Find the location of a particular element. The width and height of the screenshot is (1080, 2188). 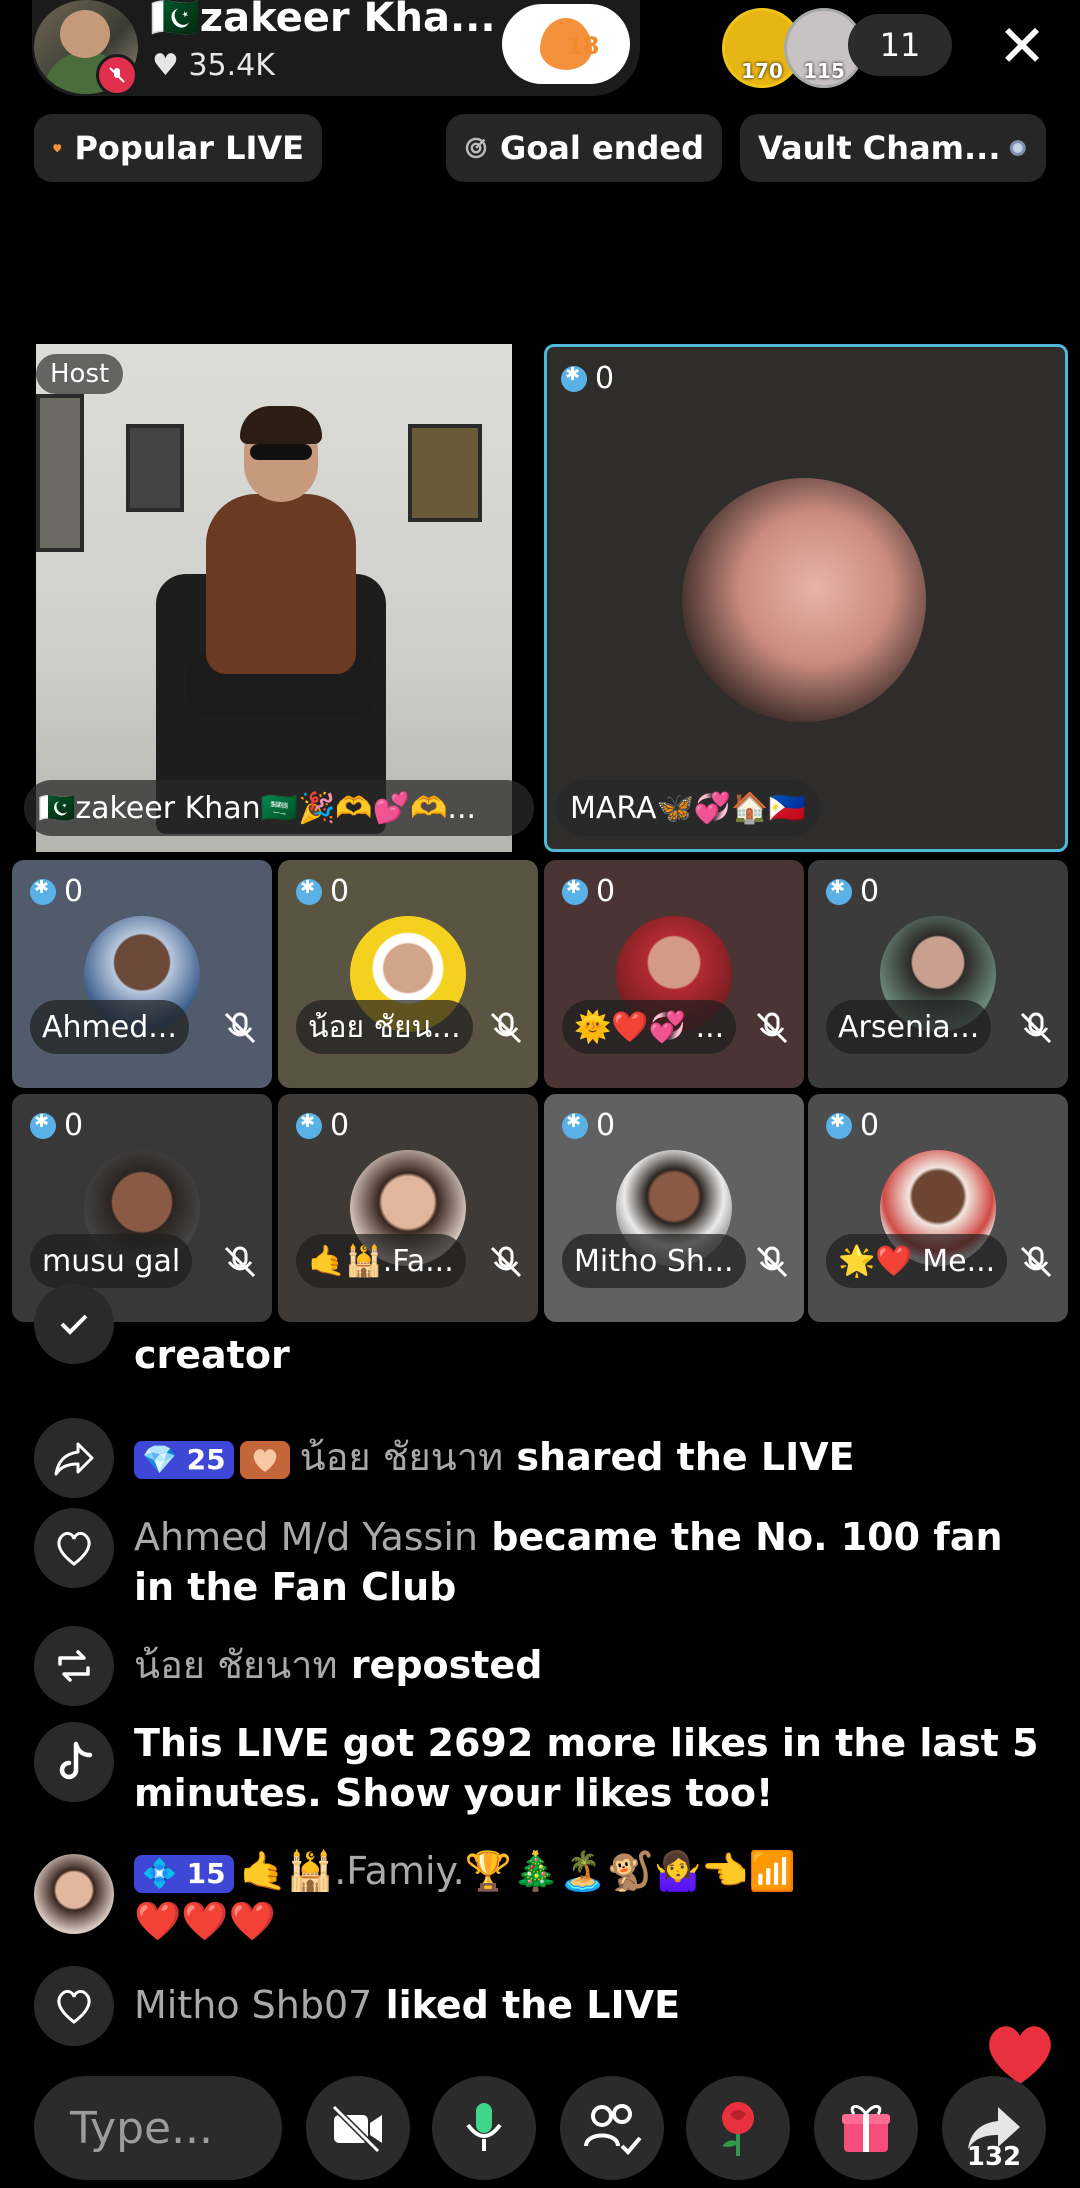

mic-icon is located at coordinates (484, 2127).